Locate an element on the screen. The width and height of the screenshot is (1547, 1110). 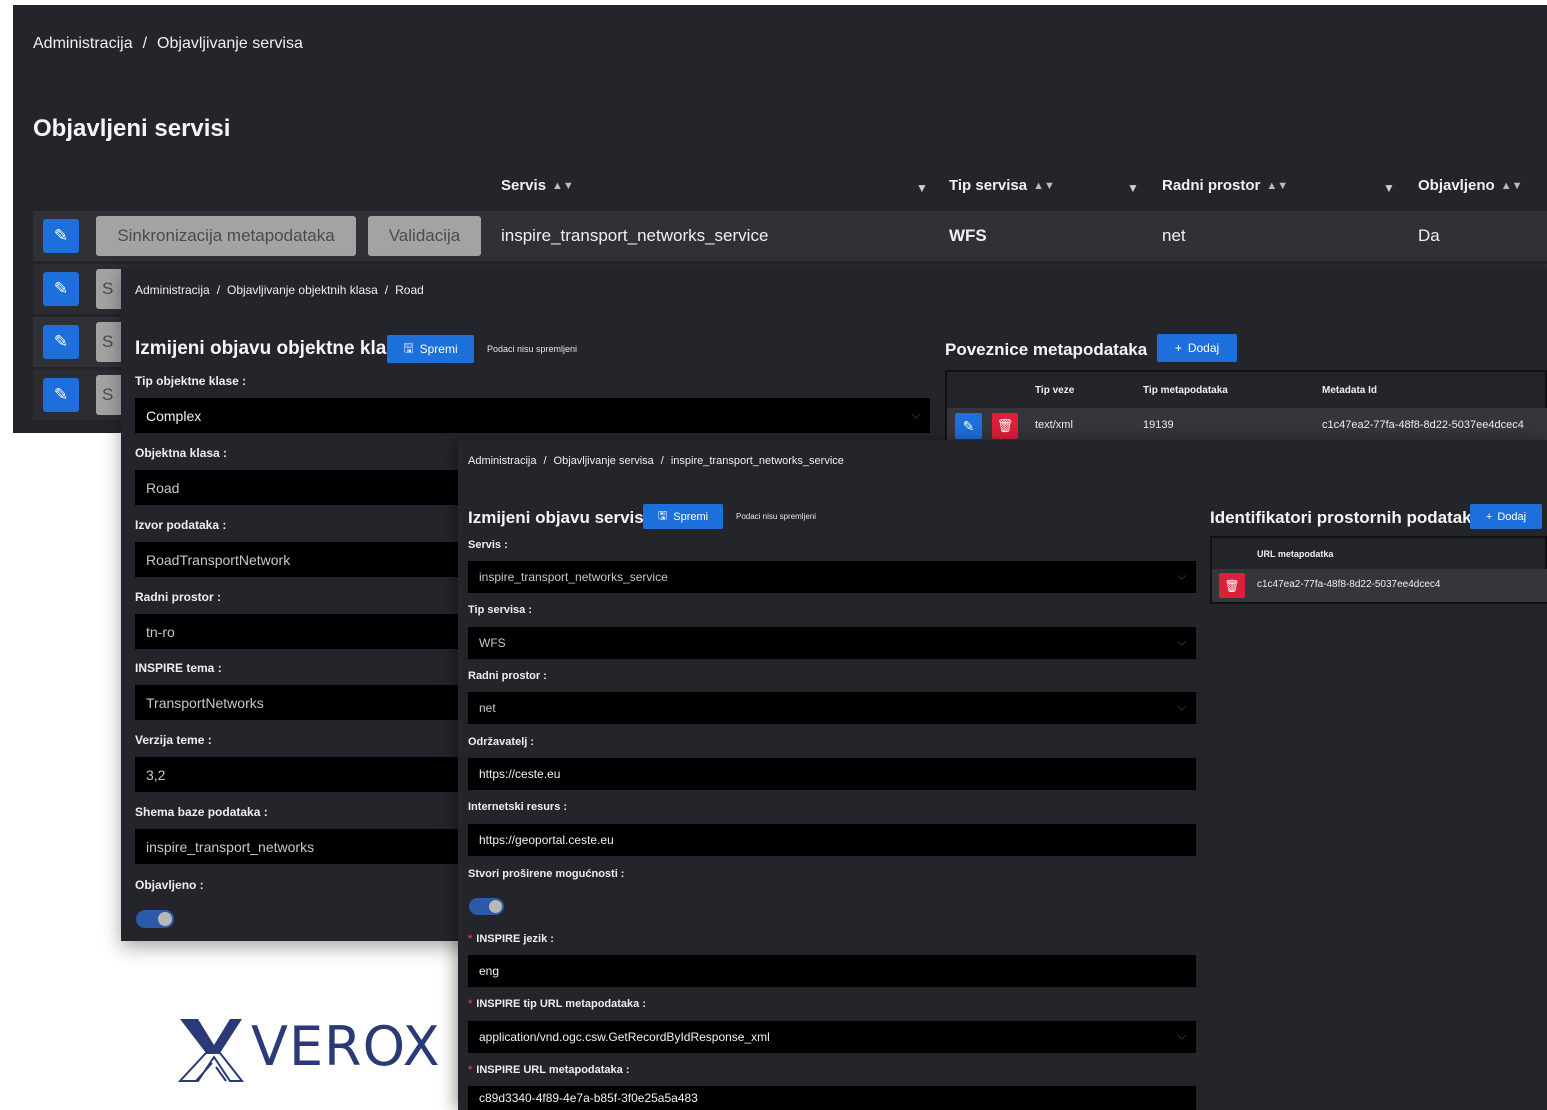
feature-class-type-select: Complex ⌵ is located at coordinates (532, 415).